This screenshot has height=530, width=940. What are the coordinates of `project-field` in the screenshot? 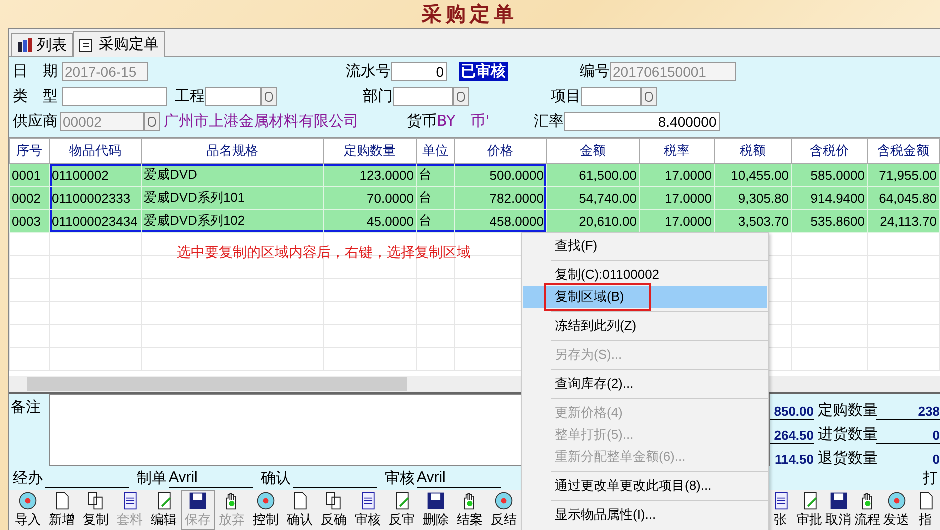 It's located at (233, 96).